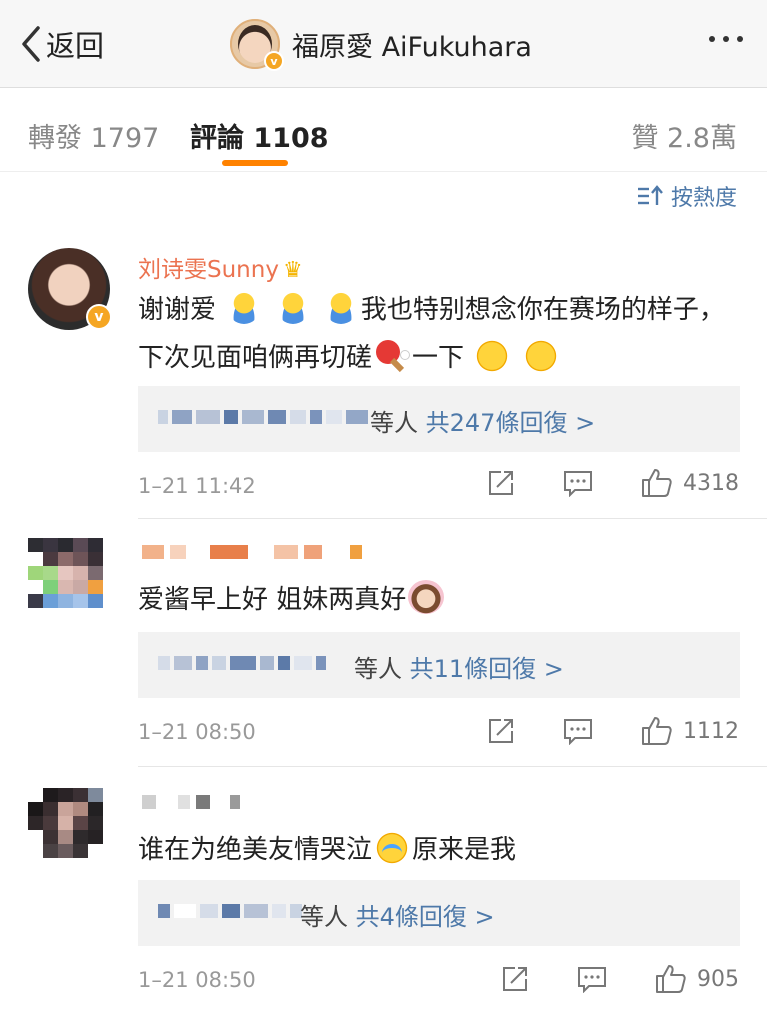  Describe the element at coordinates (177, 310) in the screenshot. I see `comment-text-part: 谢谢爱` at that location.